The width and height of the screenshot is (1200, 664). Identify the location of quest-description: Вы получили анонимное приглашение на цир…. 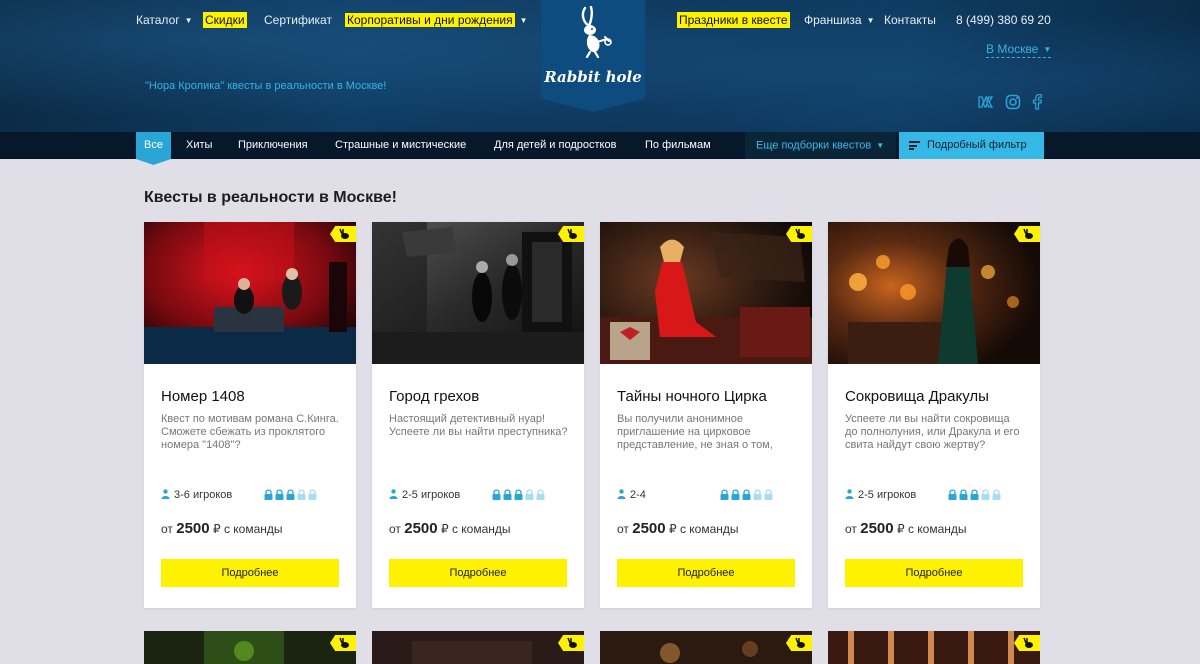
(695, 432).